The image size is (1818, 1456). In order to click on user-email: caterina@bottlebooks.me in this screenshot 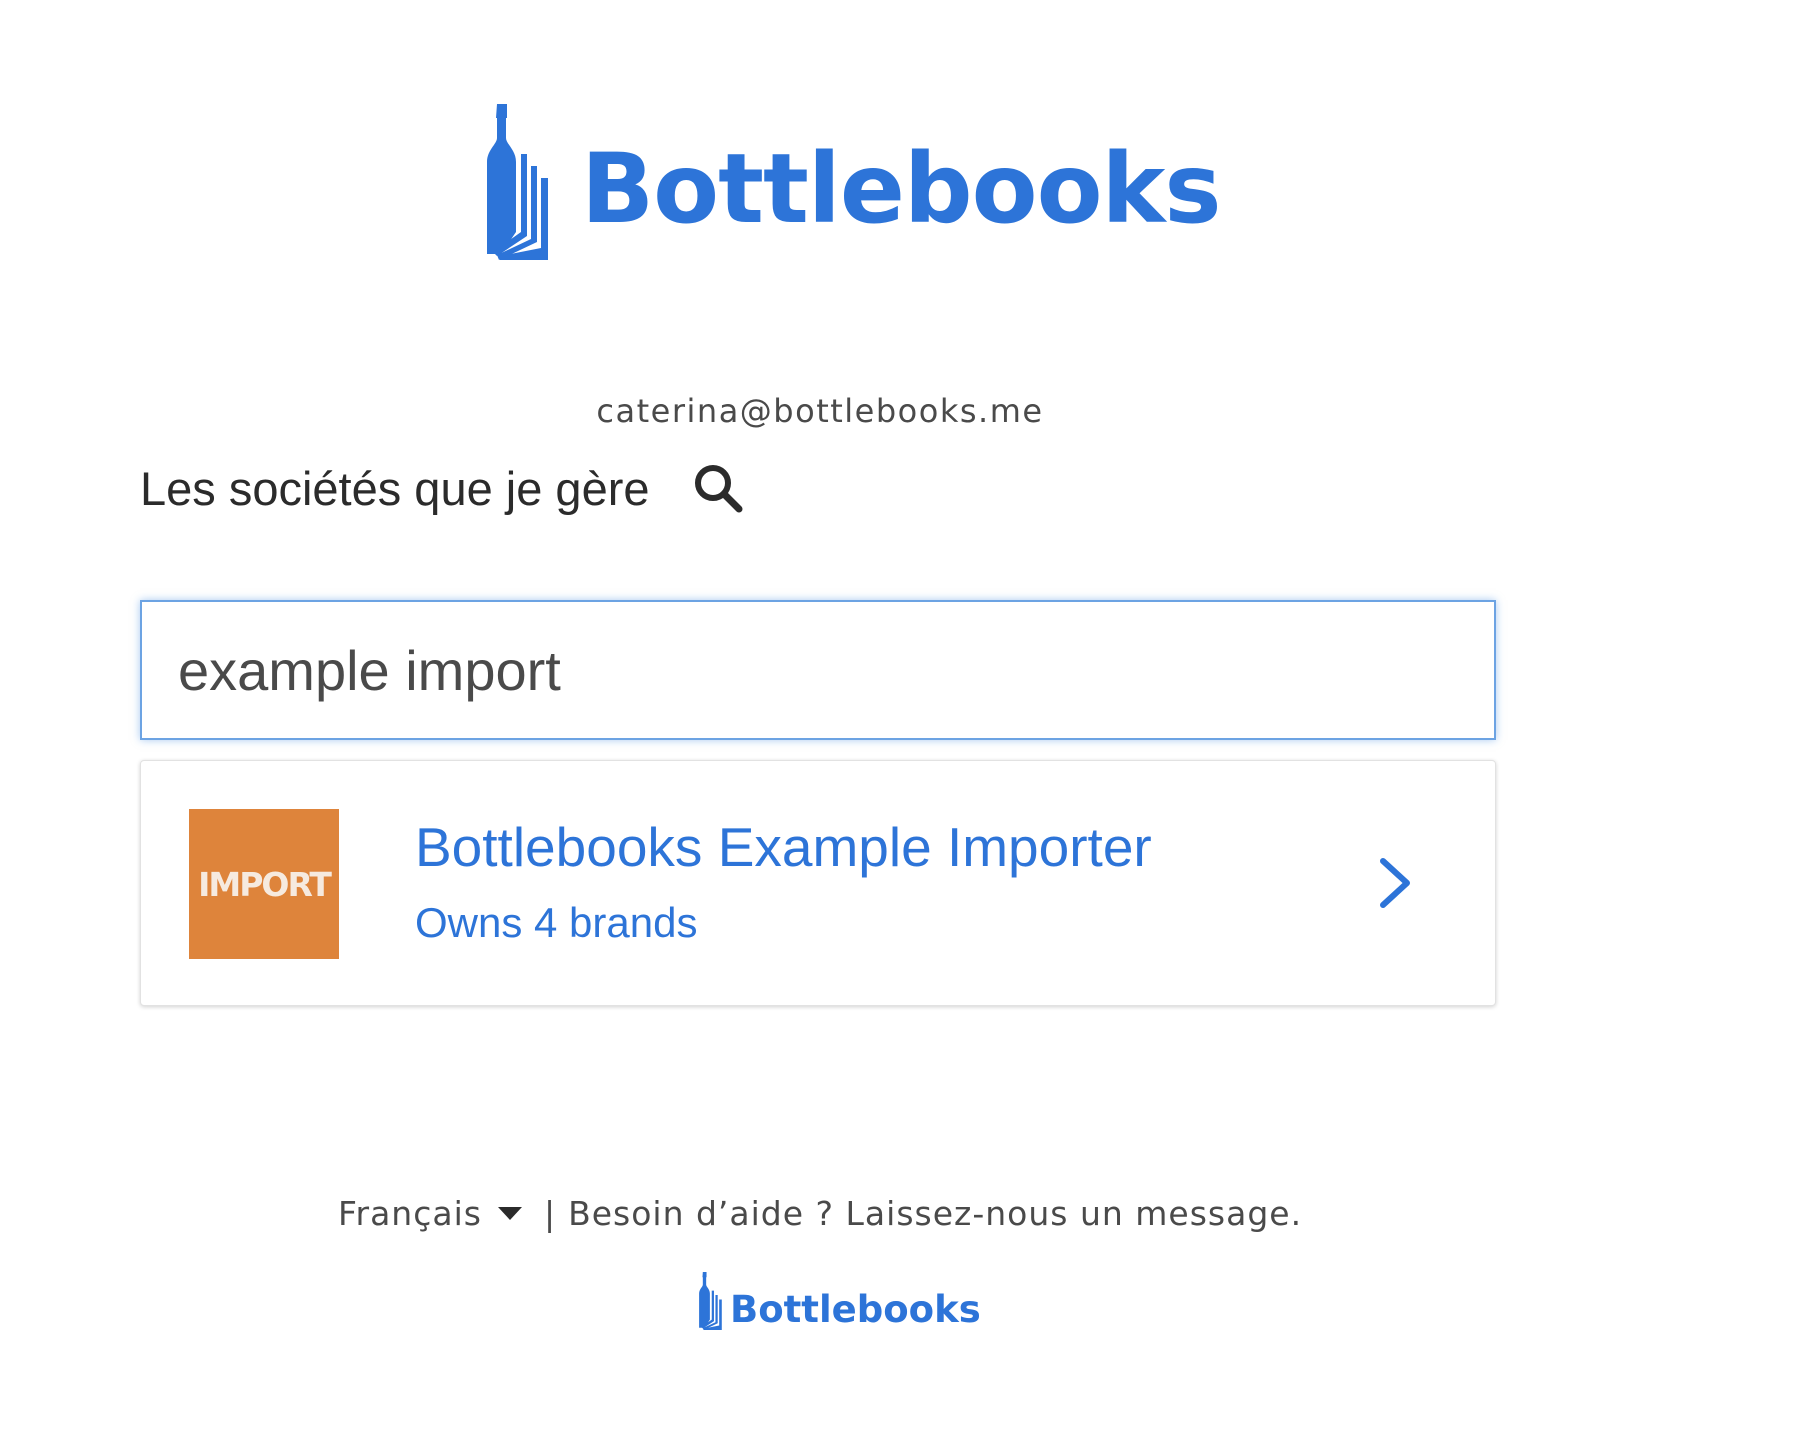, I will do `click(820, 411)`.